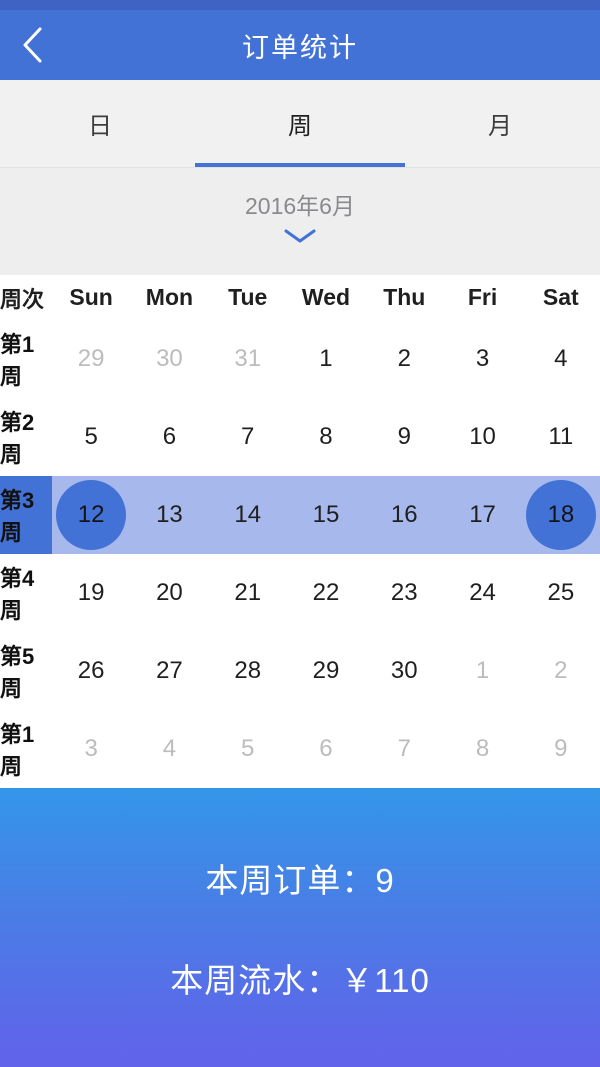  Describe the element at coordinates (169, 297) in the screenshot. I see `day-header-mon: Mon` at that location.